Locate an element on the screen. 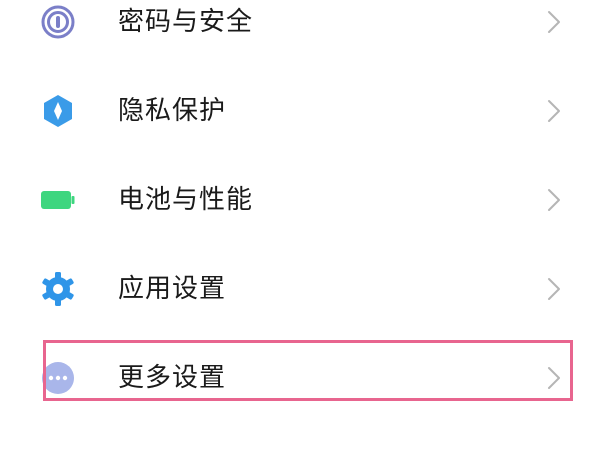 Image resolution: width=600 pixels, height=450 pixels. gear-icon is located at coordinates (58, 289).